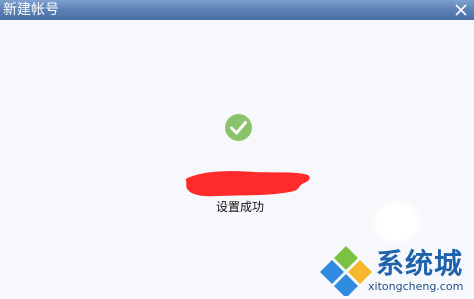  Describe the element at coordinates (420, 263) in the screenshot. I see `watermark-brand: 系统城` at that location.